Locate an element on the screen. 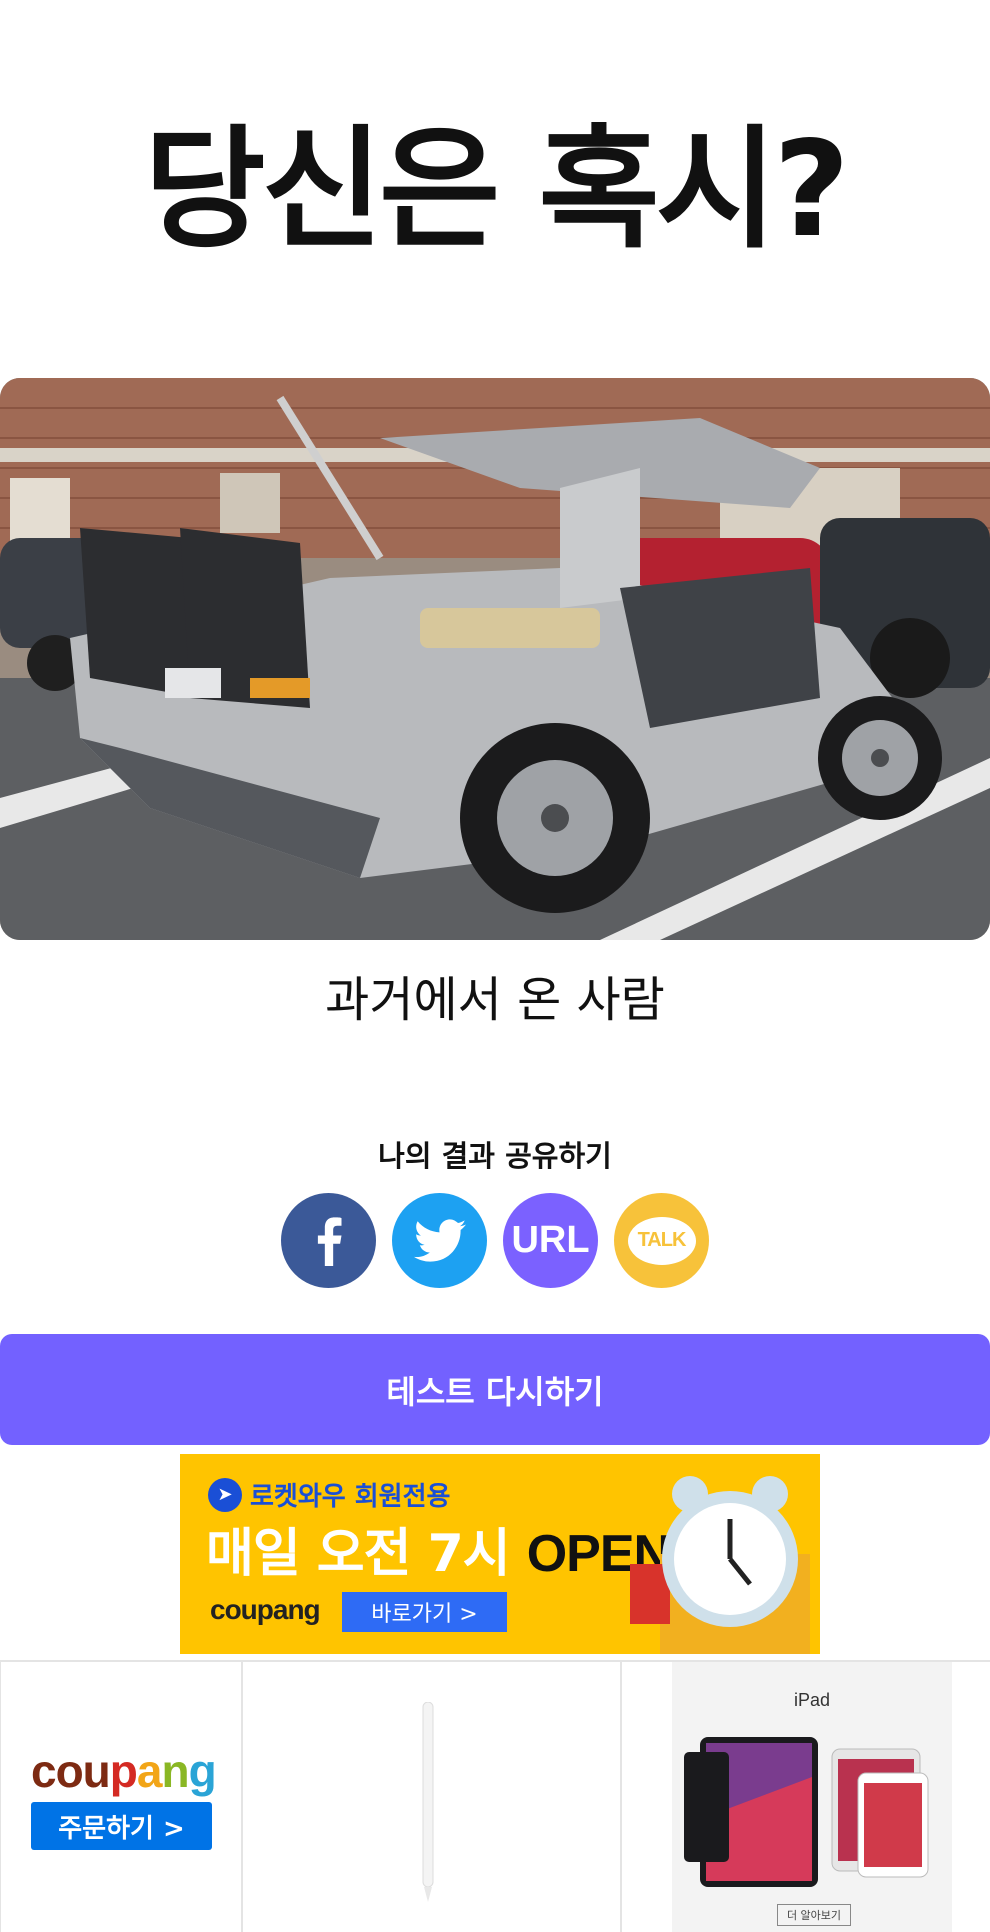 The image size is (990, 1932). product-apple-pencil is located at coordinates (430, 1797).